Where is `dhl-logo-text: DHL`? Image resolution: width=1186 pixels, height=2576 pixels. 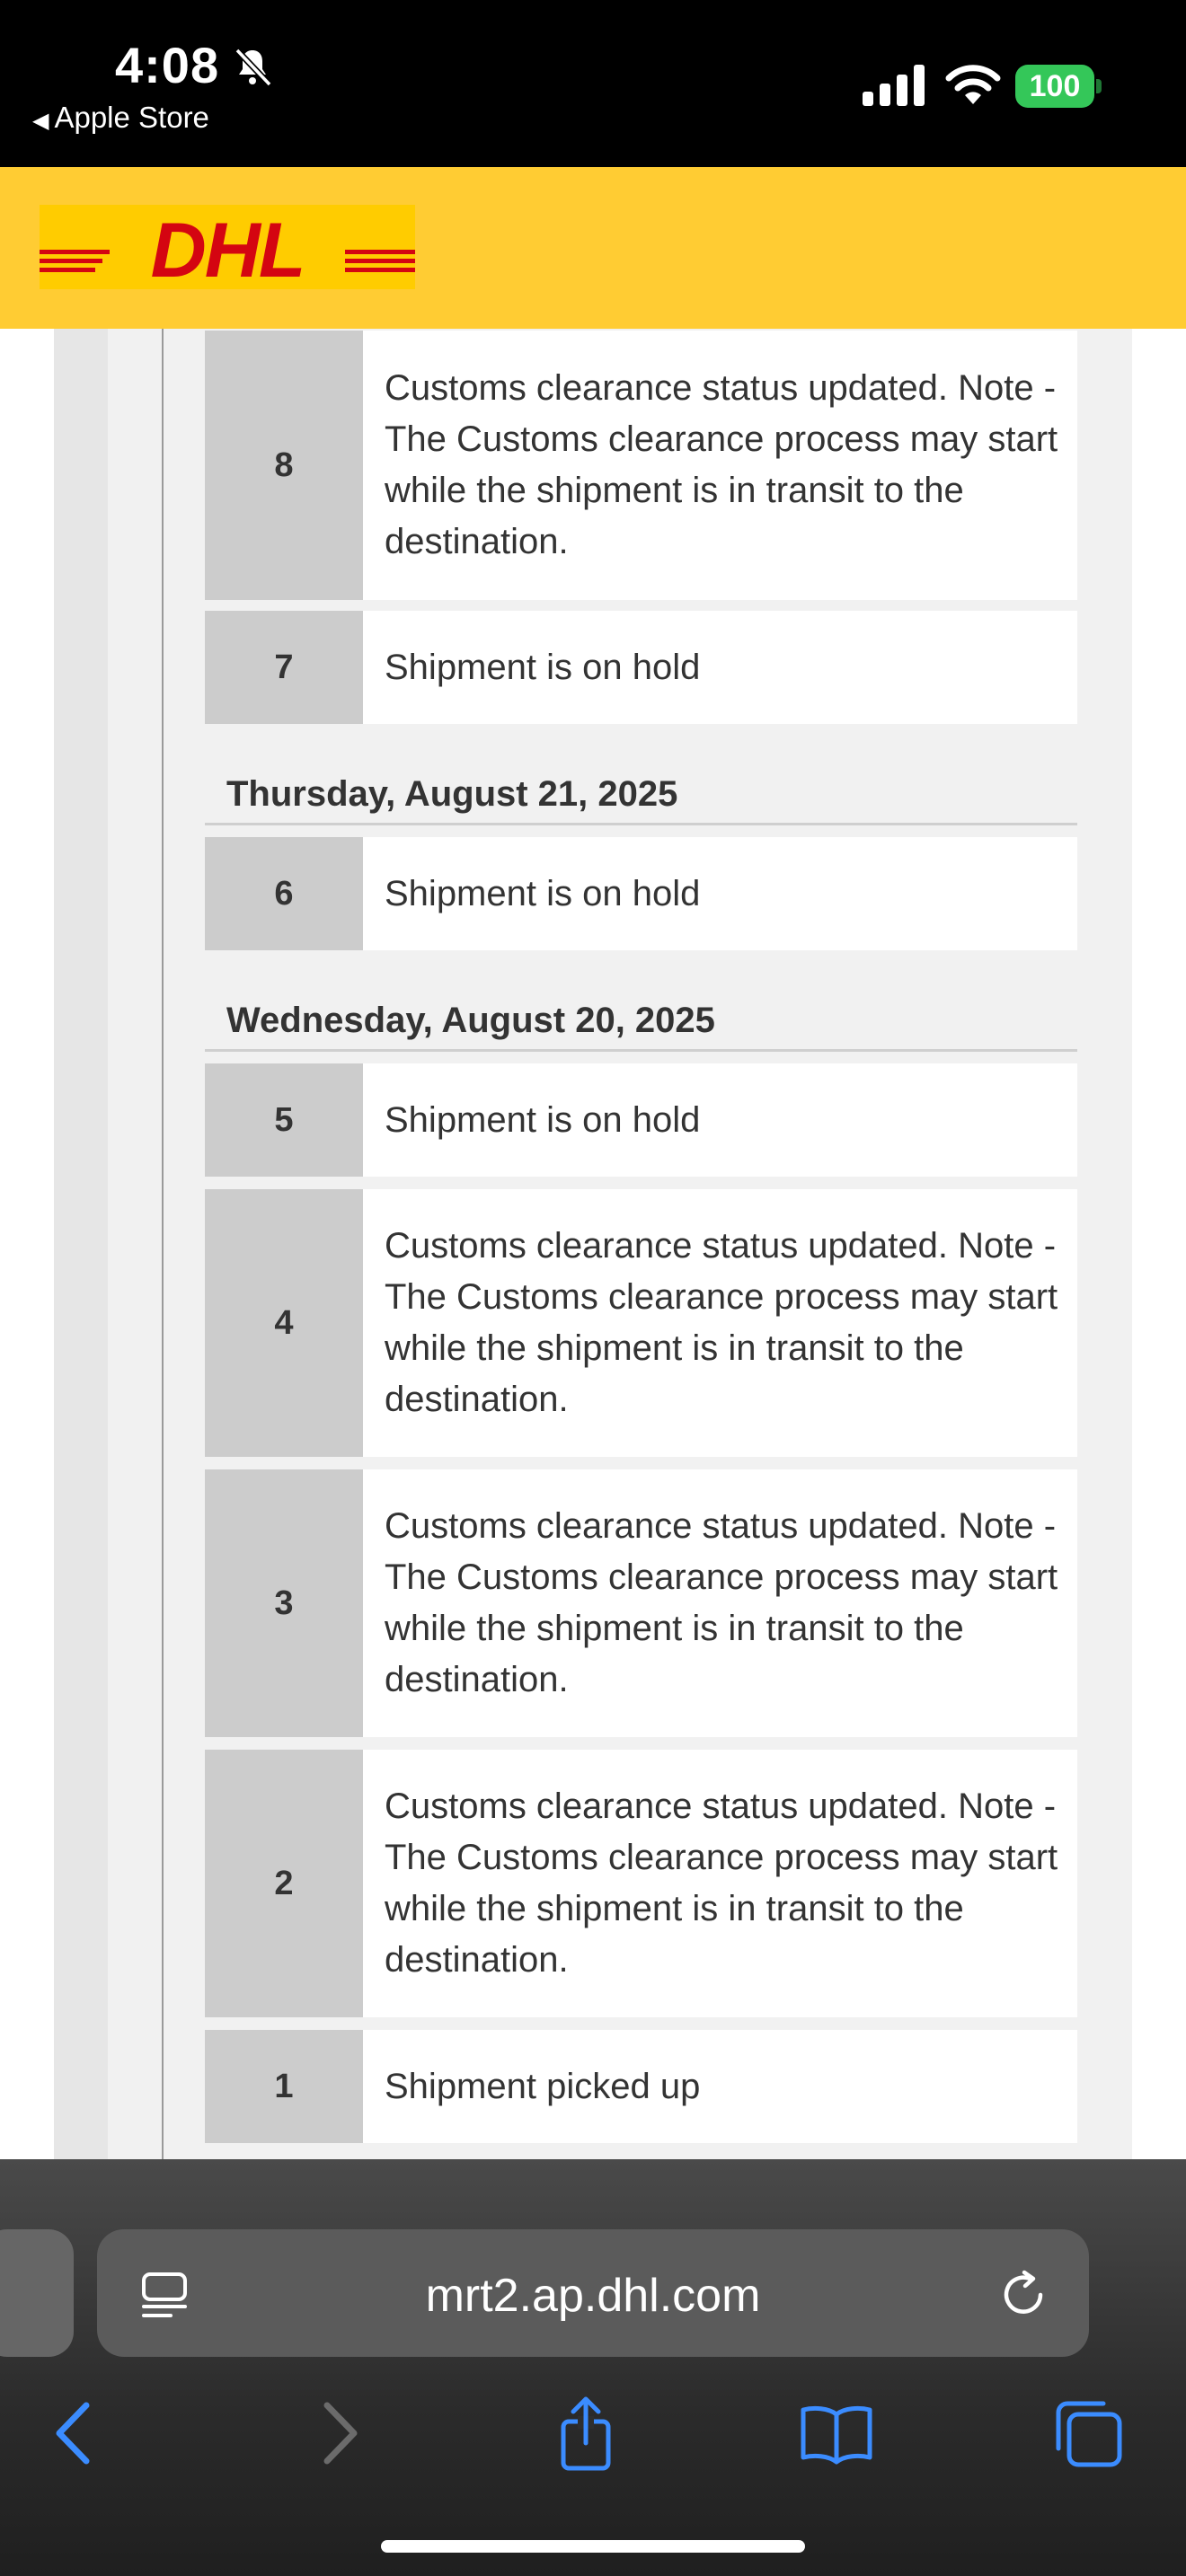
dhl-logo-text: DHL is located at coordinates (228, 248).